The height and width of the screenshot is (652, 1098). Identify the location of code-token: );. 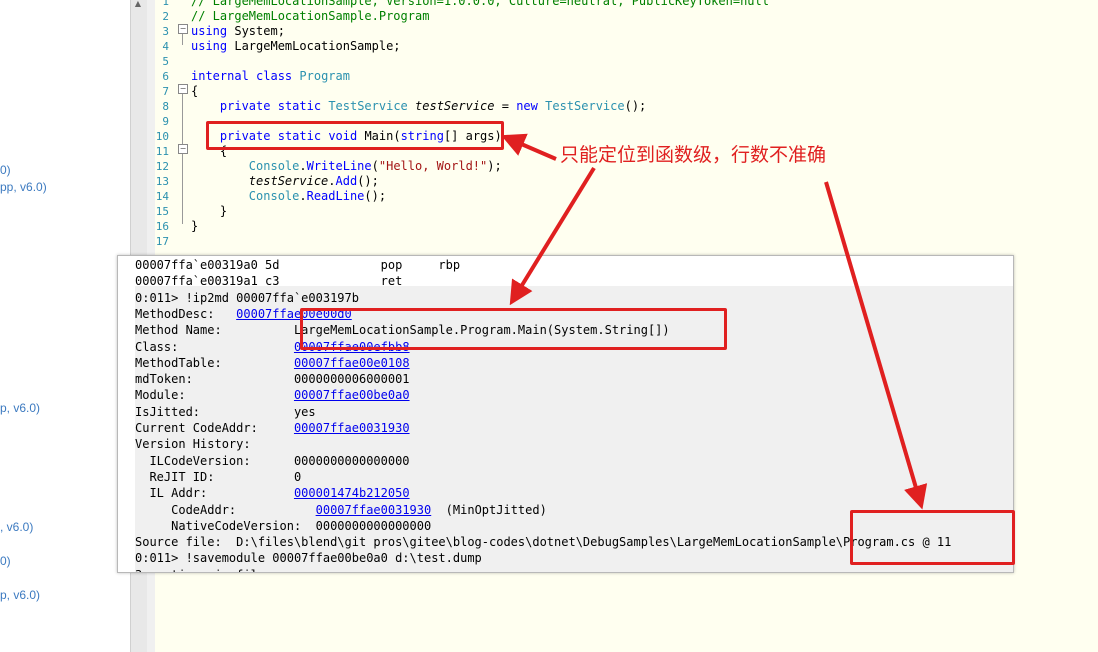
(494, 166).